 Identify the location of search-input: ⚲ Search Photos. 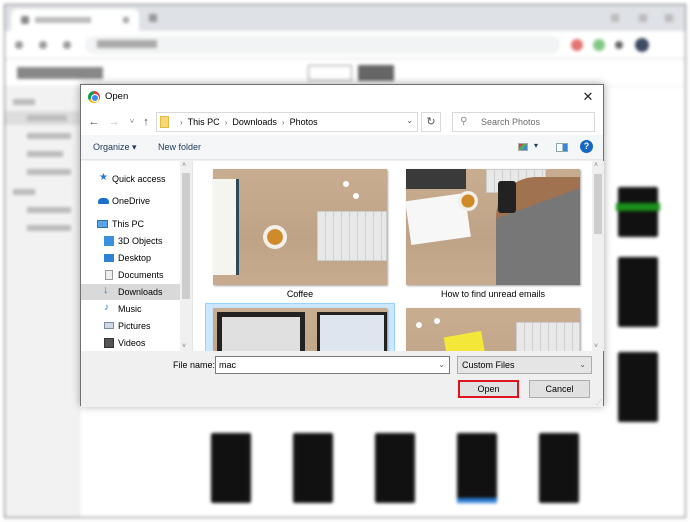
(523, 122).